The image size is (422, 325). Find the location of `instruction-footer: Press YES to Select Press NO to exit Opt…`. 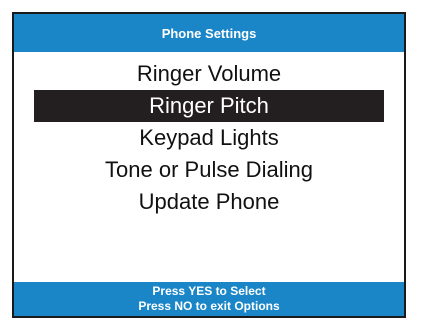

instruction-footer: Press YES to Select Press NO to exit Opt… is located at coordinates (209, 299).